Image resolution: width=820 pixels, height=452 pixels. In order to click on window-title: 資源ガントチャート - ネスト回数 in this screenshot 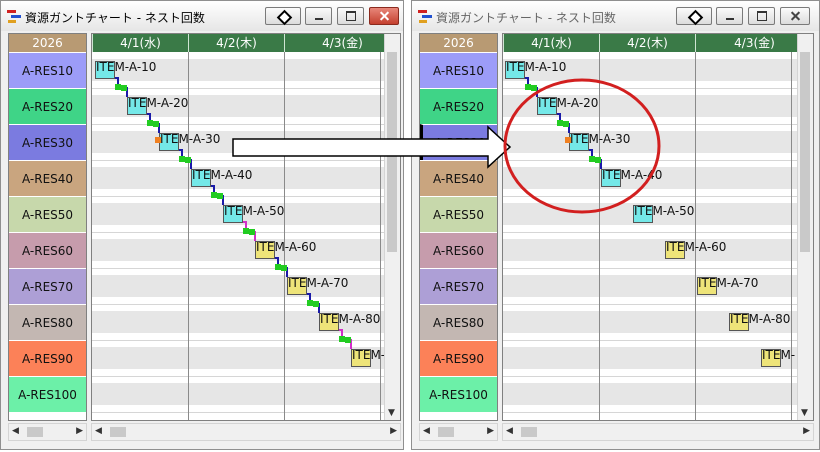, I will do `click(526, 18)`.